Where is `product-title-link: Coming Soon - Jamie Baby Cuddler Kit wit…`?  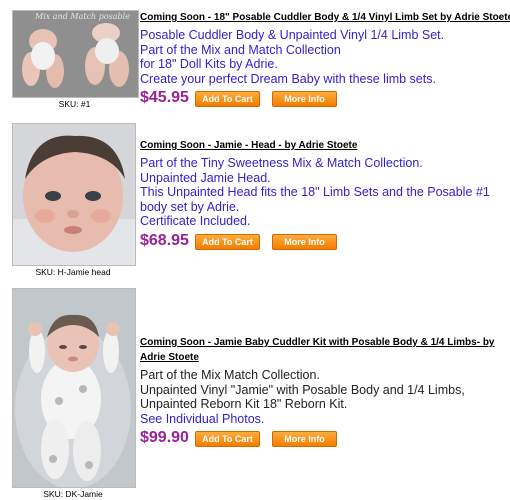 product-title-link: Coming Soon - Jamie Baby Cuddler Kit wit… is located at coordinates (320, 350).